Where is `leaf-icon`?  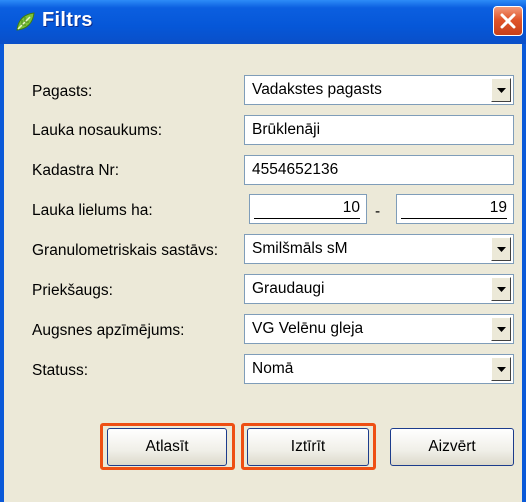 leaf-icon is located at coordinates (25, 21).